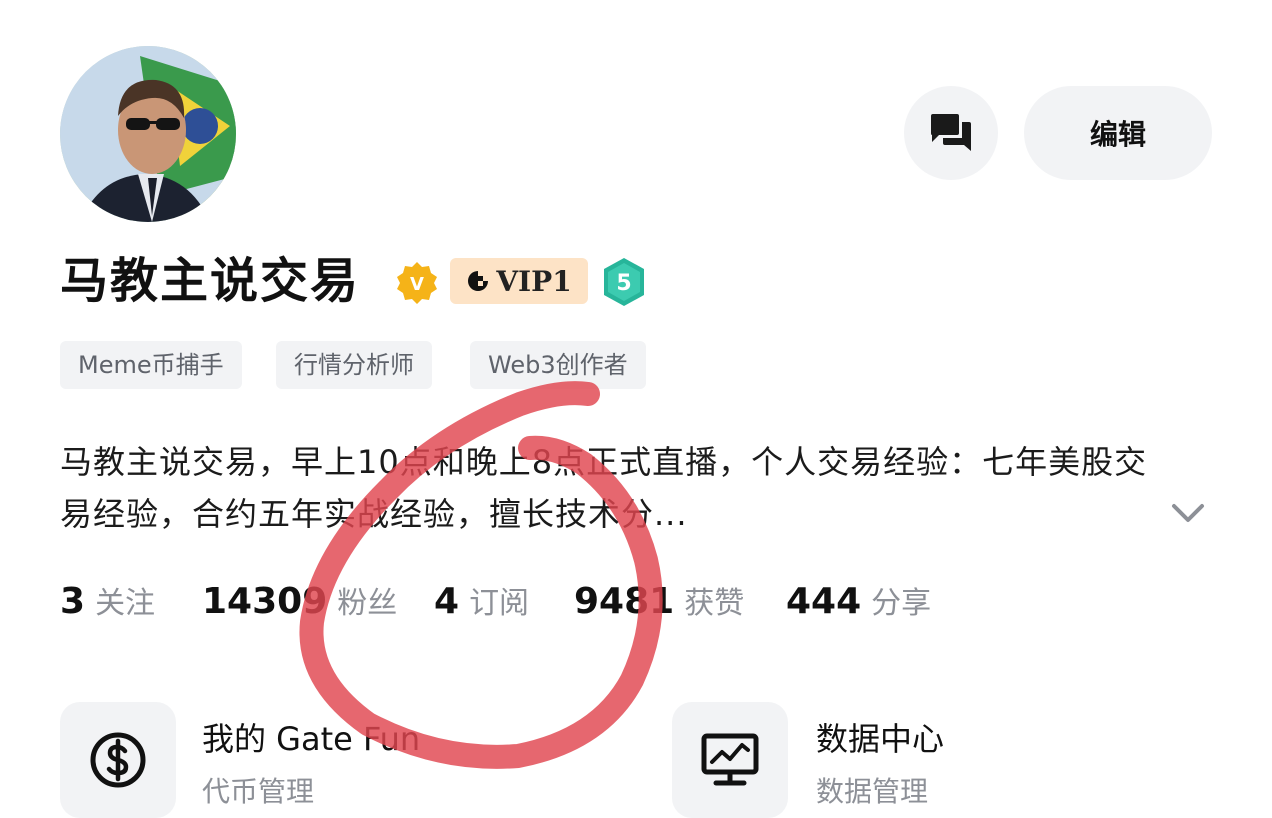  What do you see at coordinates (258, 791) in the screenshot?
I see `gate-fun-subtitle: 代币管理` at bounding box center [258, 791].